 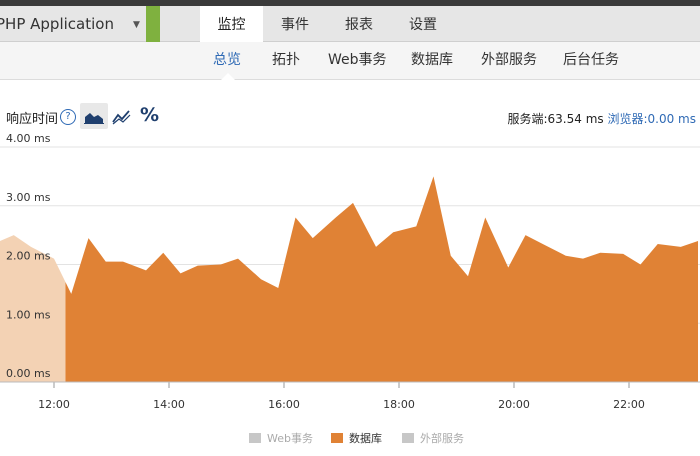 I want to click on app-health-indicator, so click(x=153, y=24).